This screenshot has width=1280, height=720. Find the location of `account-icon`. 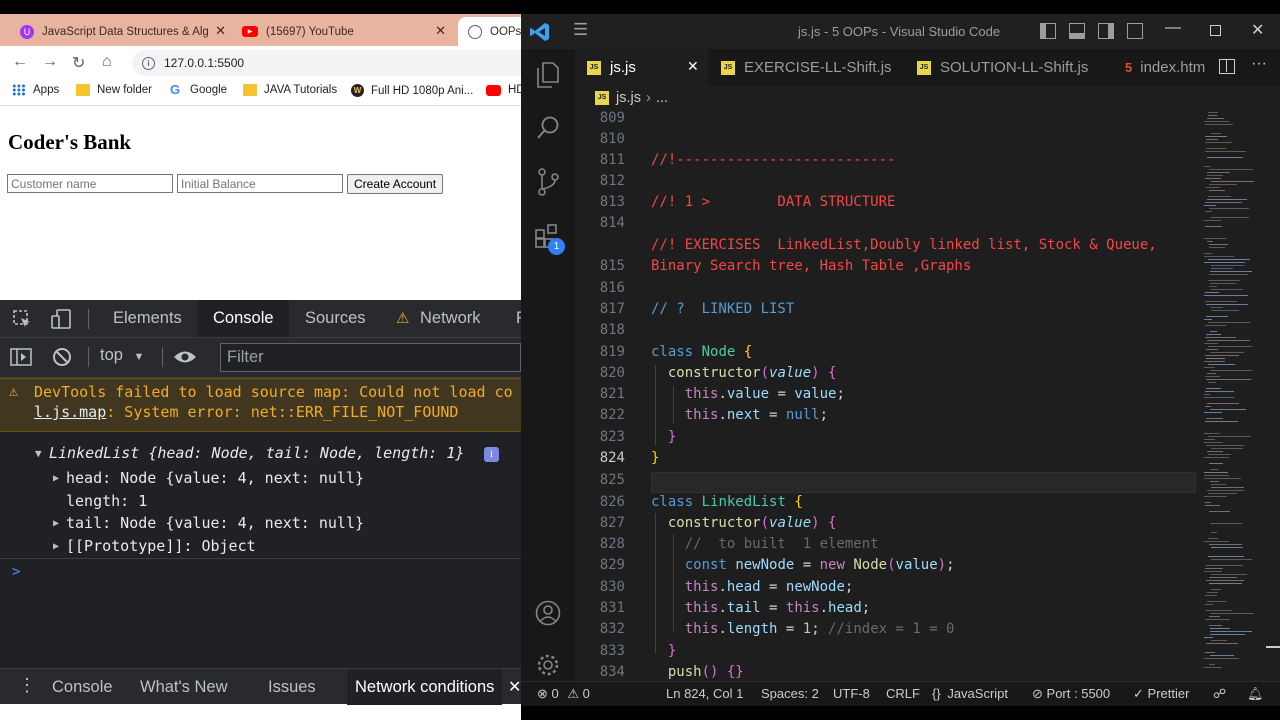

account-icon is located at coordinates (548, 613).